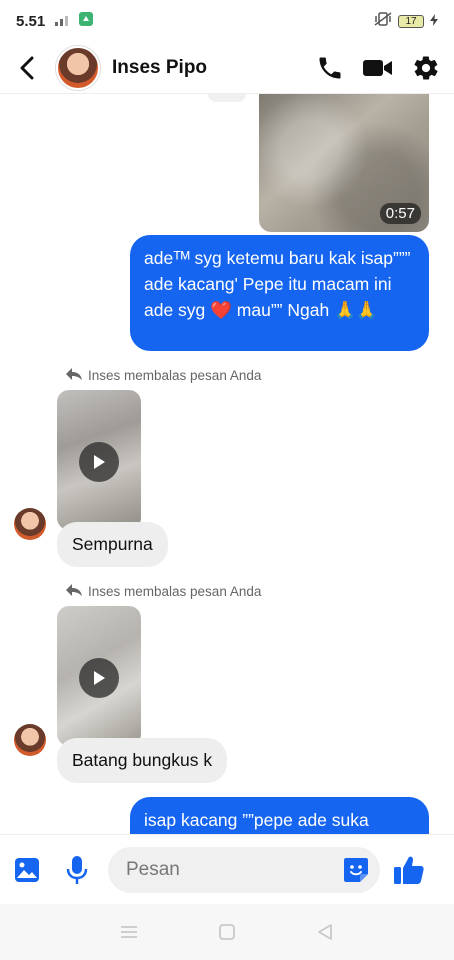 This screenshot has width=454, height=960. Describe the element at coordinates (31, 21) in the screenshot. I see `status-time: 5.51` at that location.